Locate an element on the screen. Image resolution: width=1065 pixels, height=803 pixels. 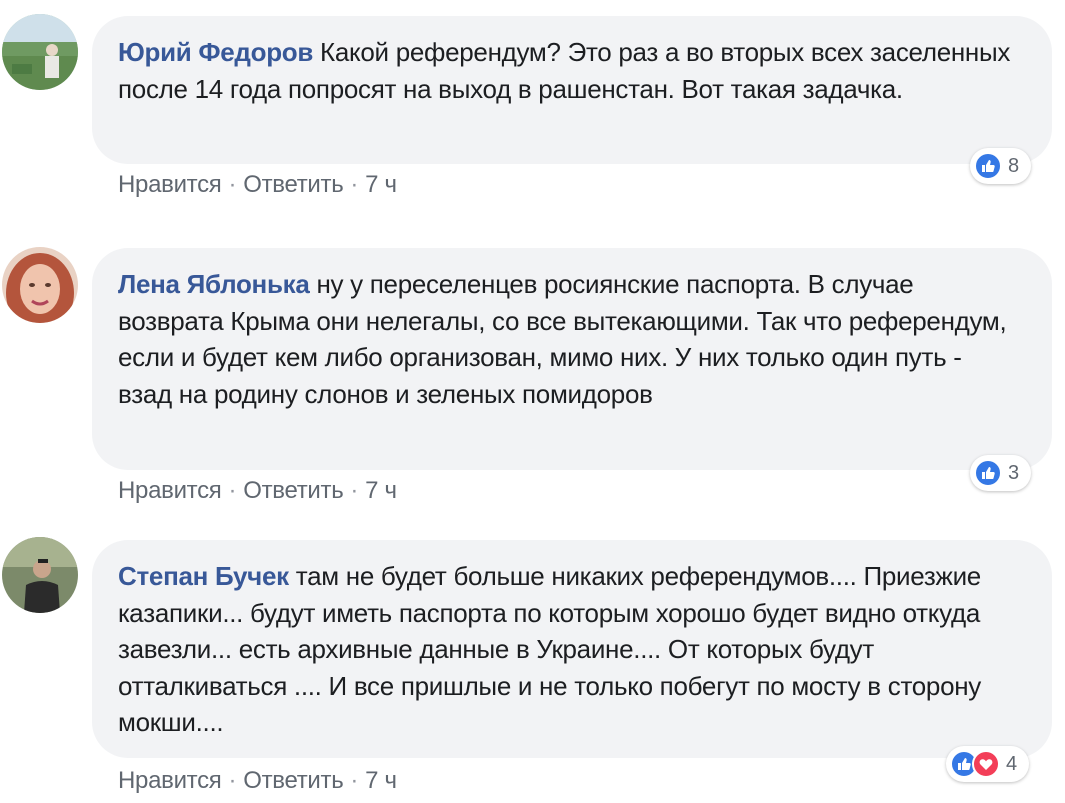
reactions-summary: 4 is located at coordinates (988, 764).